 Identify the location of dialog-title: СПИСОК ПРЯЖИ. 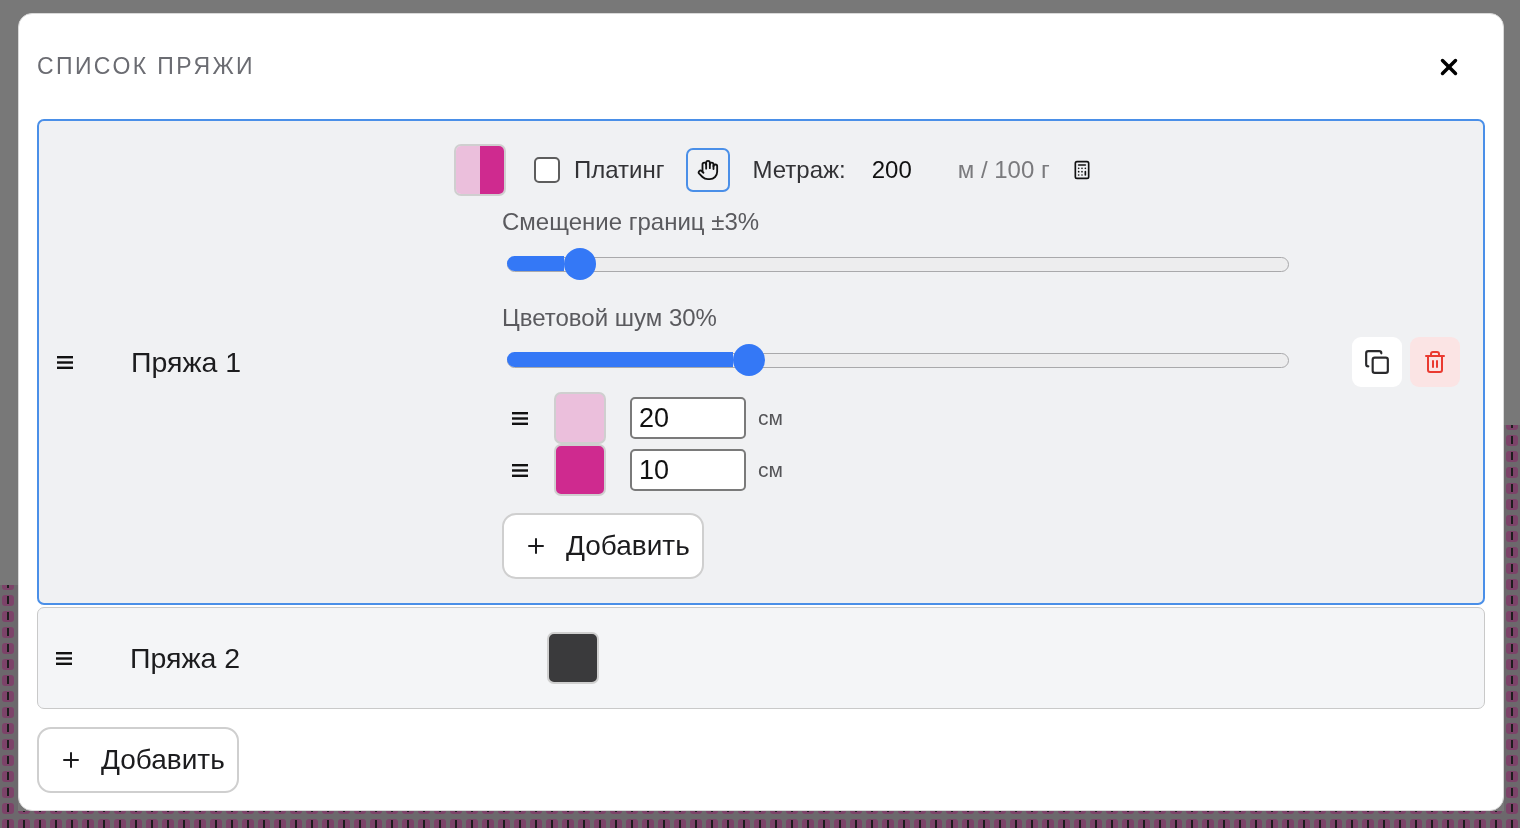
(146, 66).